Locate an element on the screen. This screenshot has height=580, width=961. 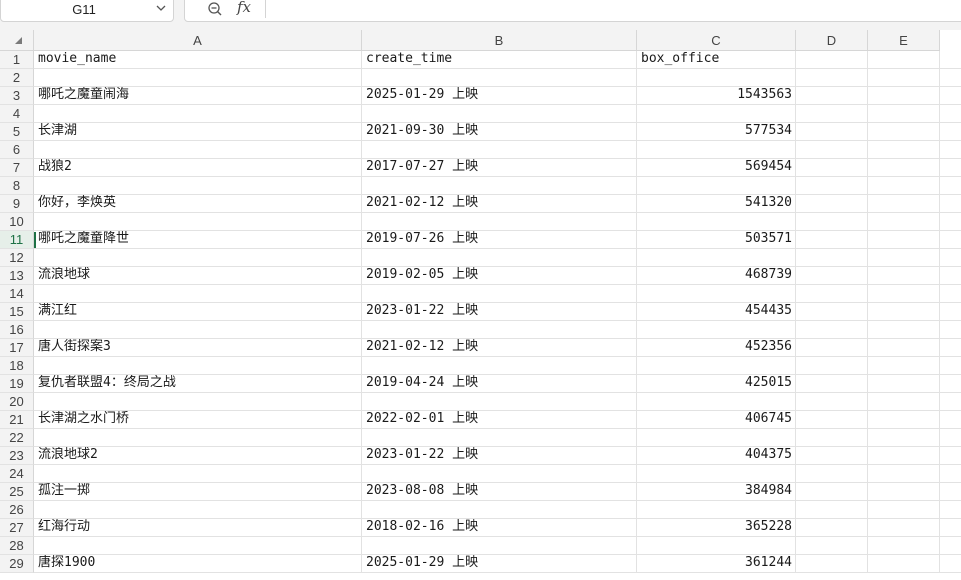
chevron-down-icon is located at coordinates (161, 8).